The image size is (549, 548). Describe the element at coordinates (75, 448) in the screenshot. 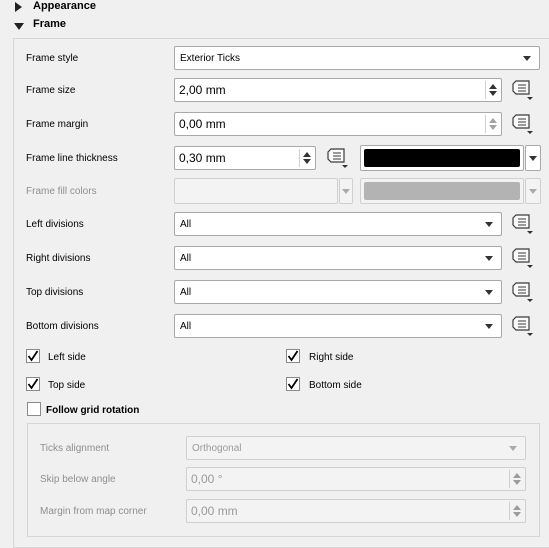

I see `ticks-alignment-label: Ticks alignment` at that location.